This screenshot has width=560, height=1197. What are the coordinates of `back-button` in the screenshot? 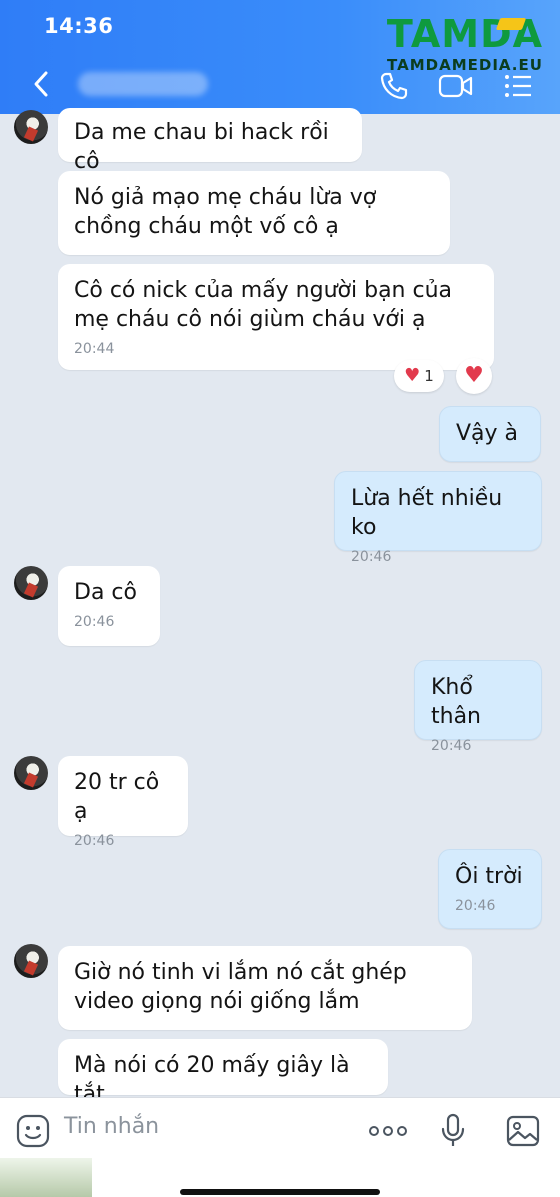 It's located at (41, 84).